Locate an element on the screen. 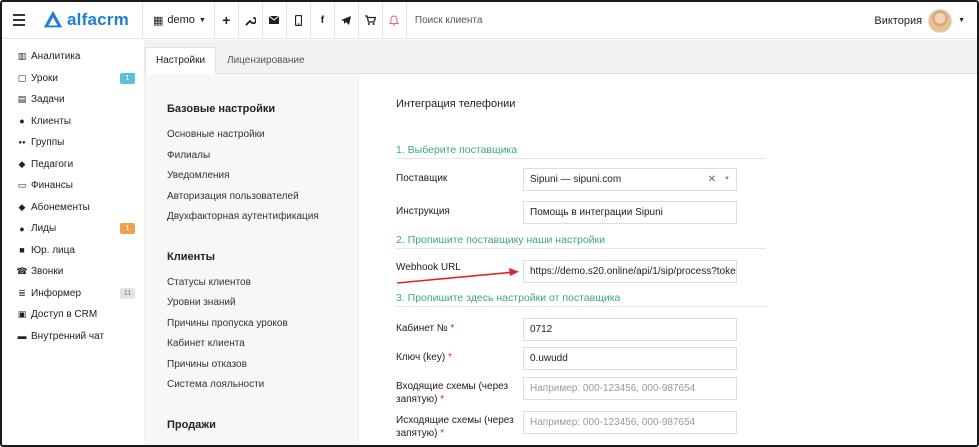 The image size is (979, 447). user-name: Виктория is located at coordinates (898, 20).